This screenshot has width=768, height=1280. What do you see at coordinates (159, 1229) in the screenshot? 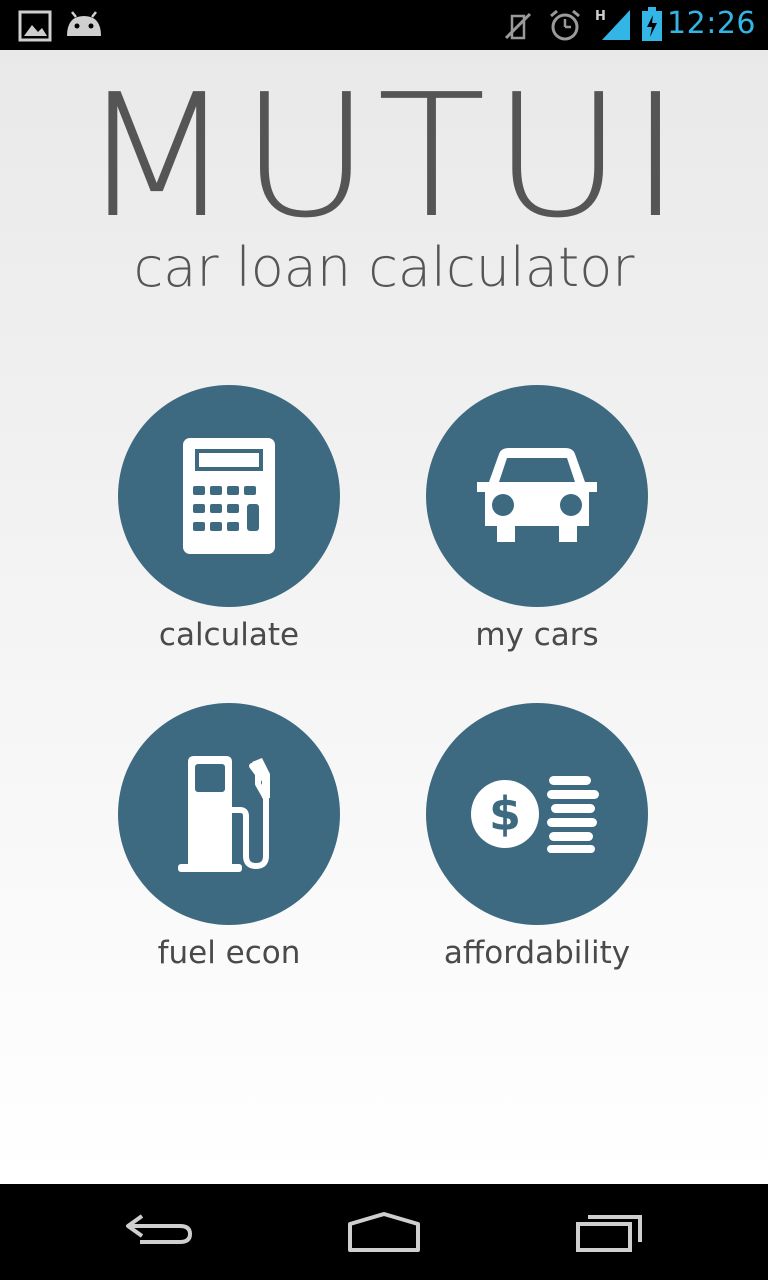
I see `back-arrow-icon` at bounding box center [159, 1229].